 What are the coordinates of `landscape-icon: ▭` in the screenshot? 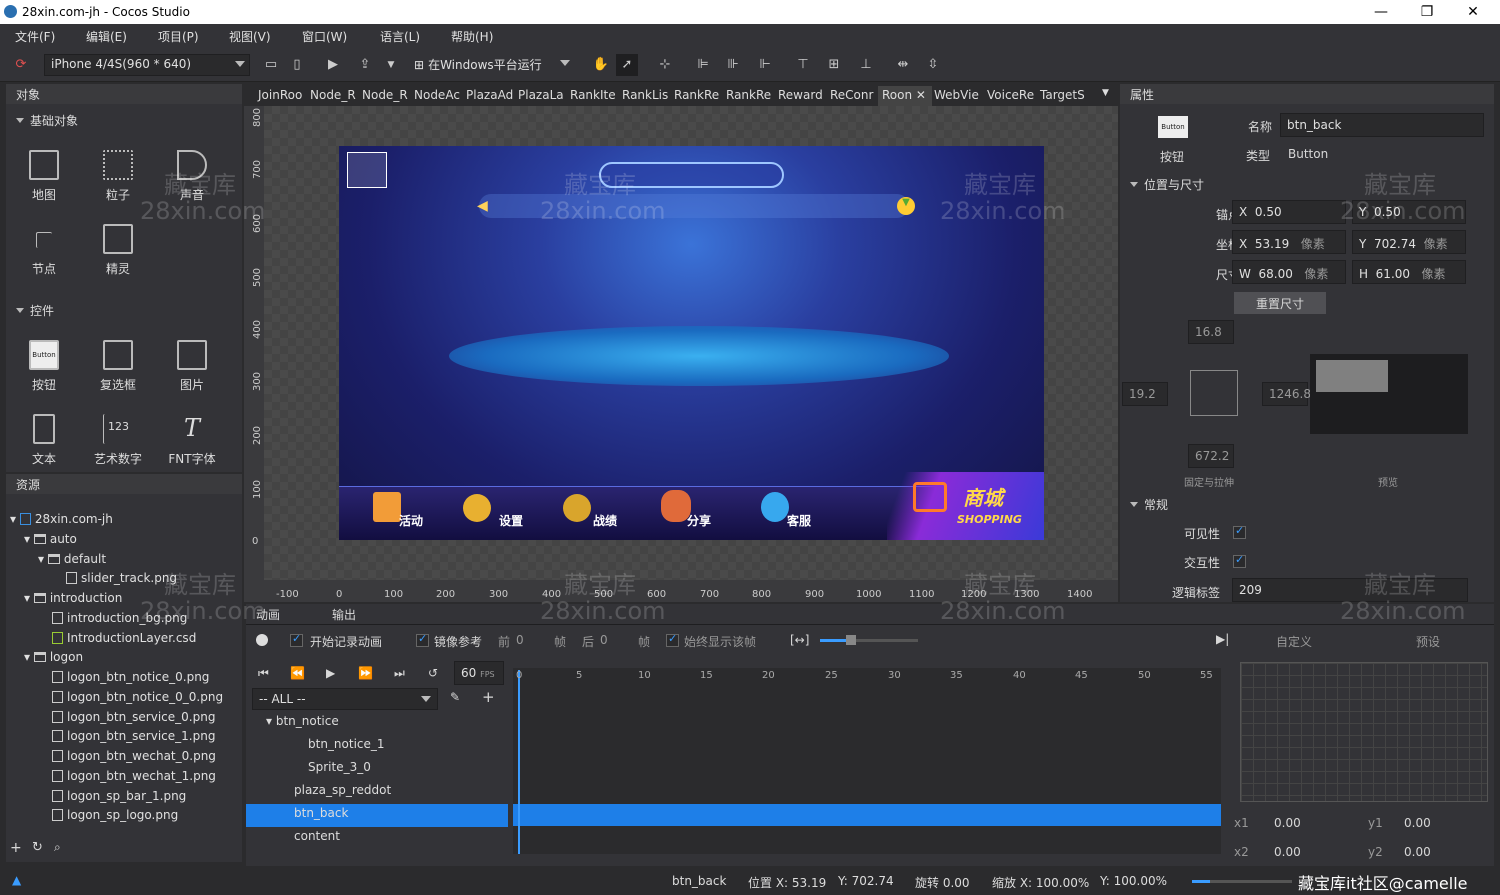 It's located at (271, 65).